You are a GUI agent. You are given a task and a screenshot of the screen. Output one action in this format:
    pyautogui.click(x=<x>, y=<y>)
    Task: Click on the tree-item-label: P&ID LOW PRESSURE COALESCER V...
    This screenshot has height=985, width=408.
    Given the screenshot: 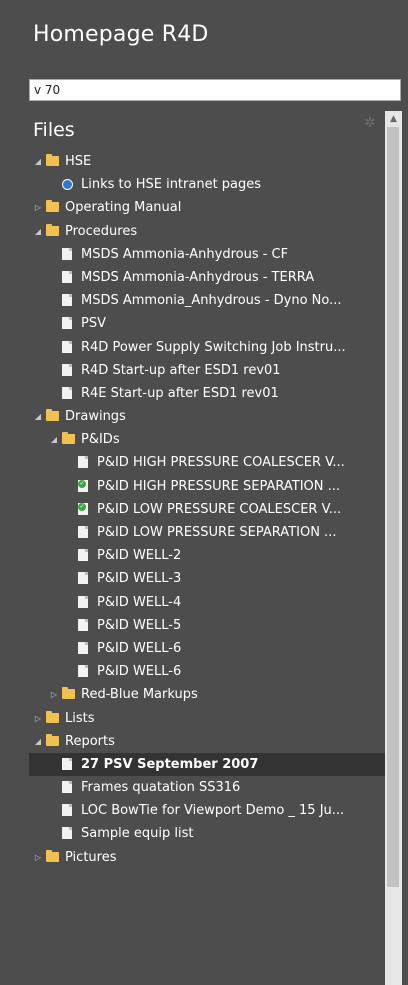 What is the action you would take?
    pyautogui.click(x=219, y=509)
    